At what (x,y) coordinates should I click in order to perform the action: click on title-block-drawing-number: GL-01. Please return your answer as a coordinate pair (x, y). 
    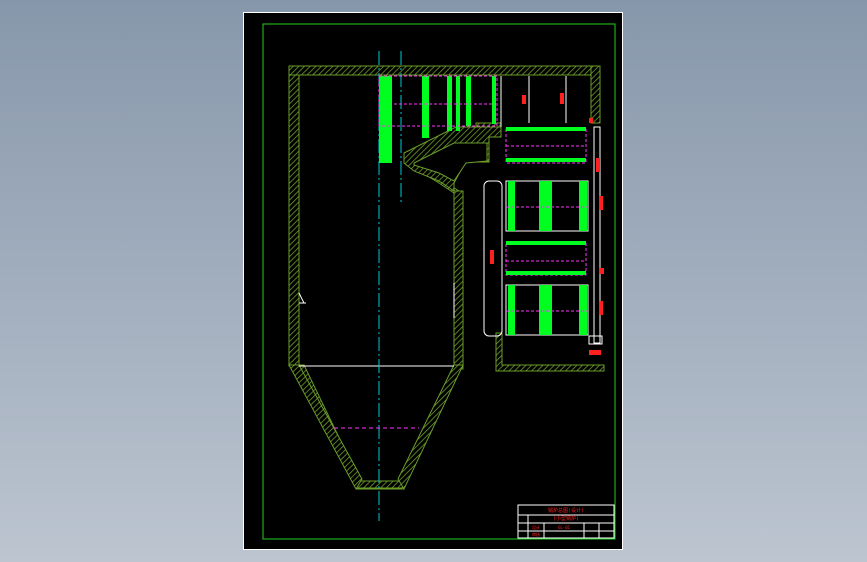
    Looking at the image, I should click on (564, 527).